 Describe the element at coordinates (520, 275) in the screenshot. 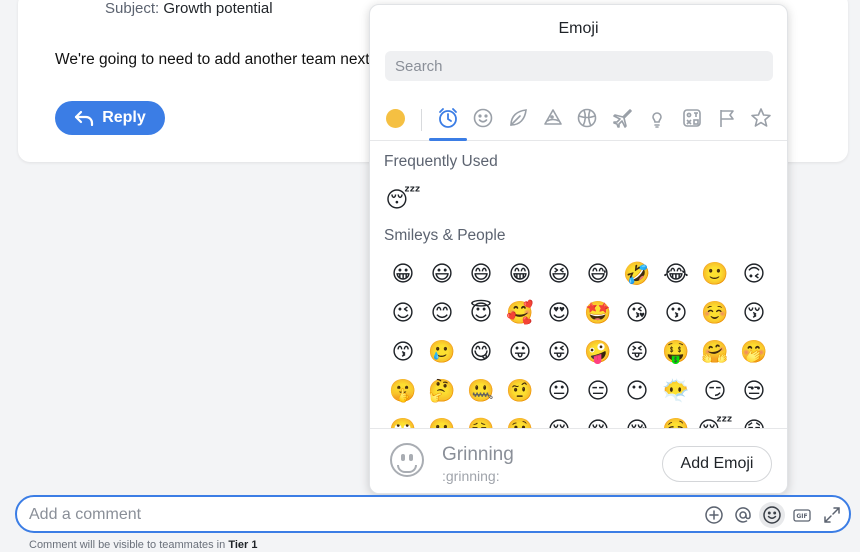

I see `emoji-cell: 😁` at that location.